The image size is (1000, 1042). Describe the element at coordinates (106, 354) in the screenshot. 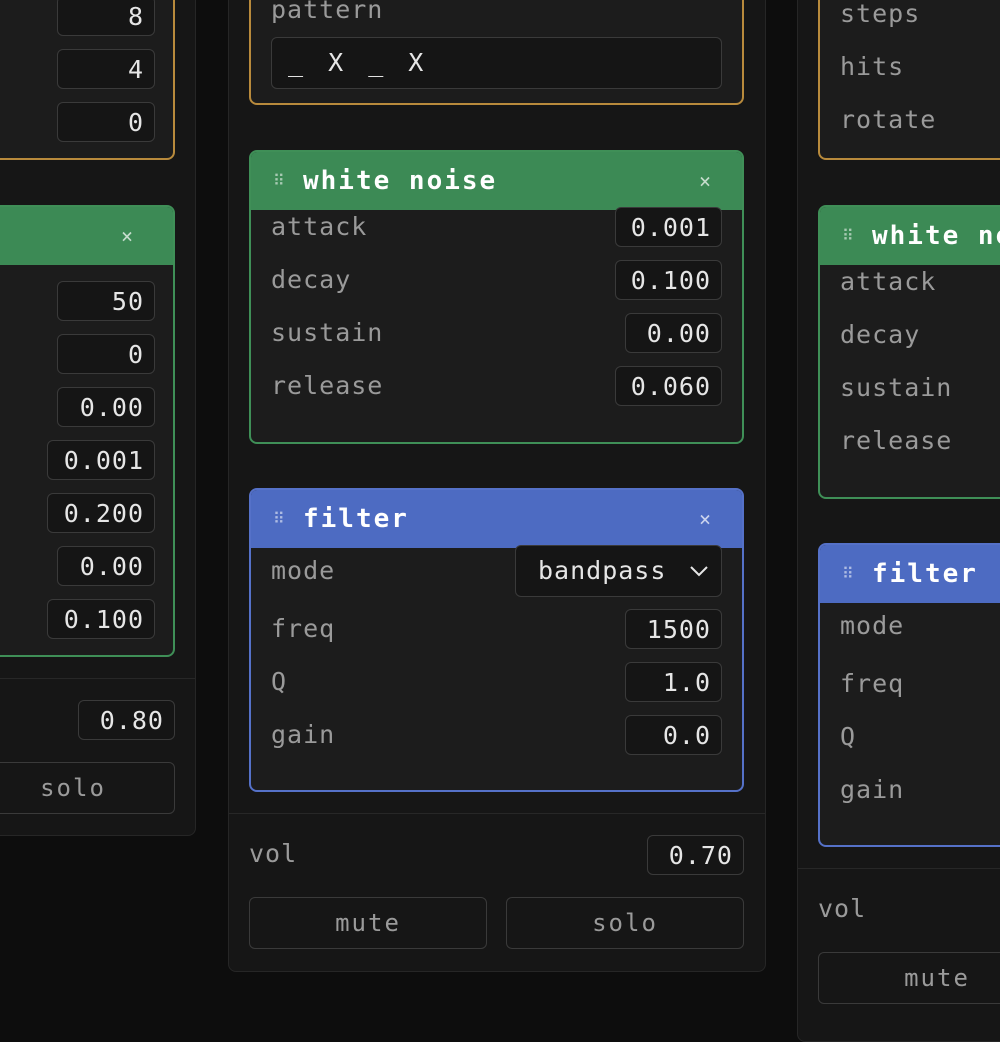

I see `param-value: 0` at that location.